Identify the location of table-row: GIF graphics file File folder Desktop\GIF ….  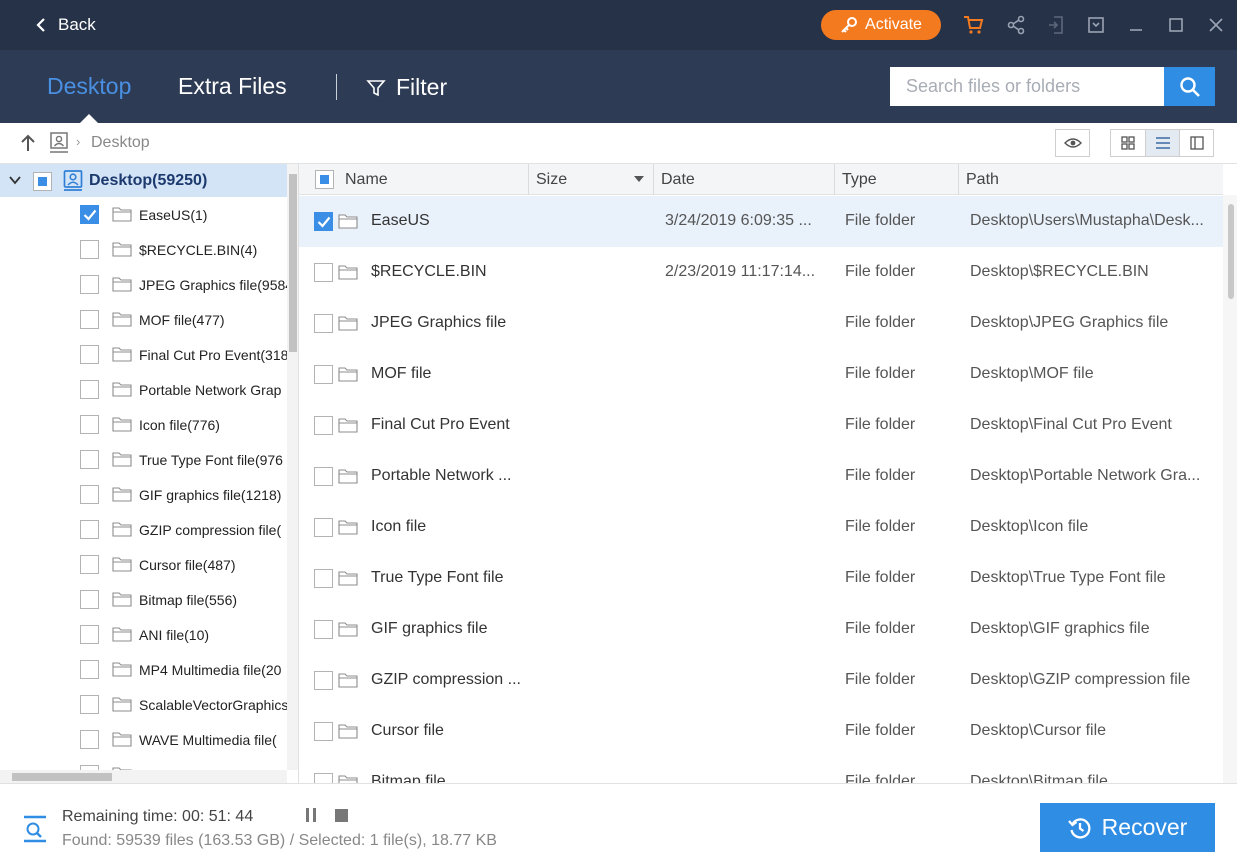
(761, 629).